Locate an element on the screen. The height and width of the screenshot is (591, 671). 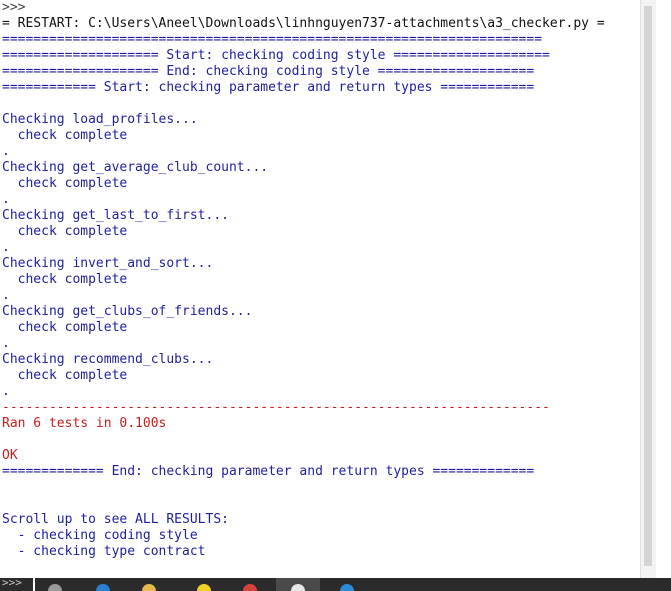
scrollbar-thumb is located at coordinates (648, 286).